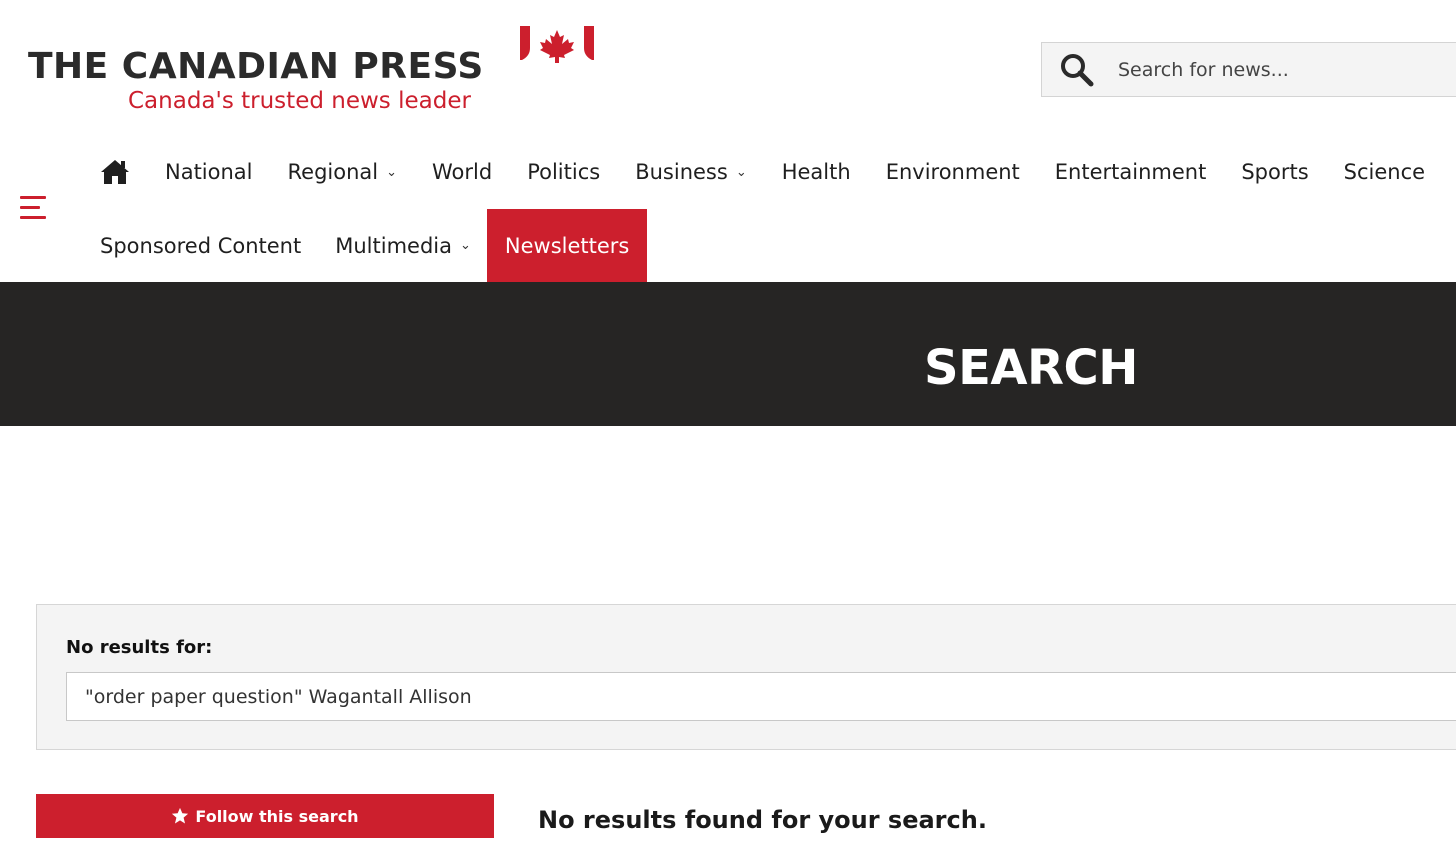  What do you see at coordinates (567, 245) in the screenshot?
I see `nav-newsletters: Newsletters` at bounding box center [567, 245].